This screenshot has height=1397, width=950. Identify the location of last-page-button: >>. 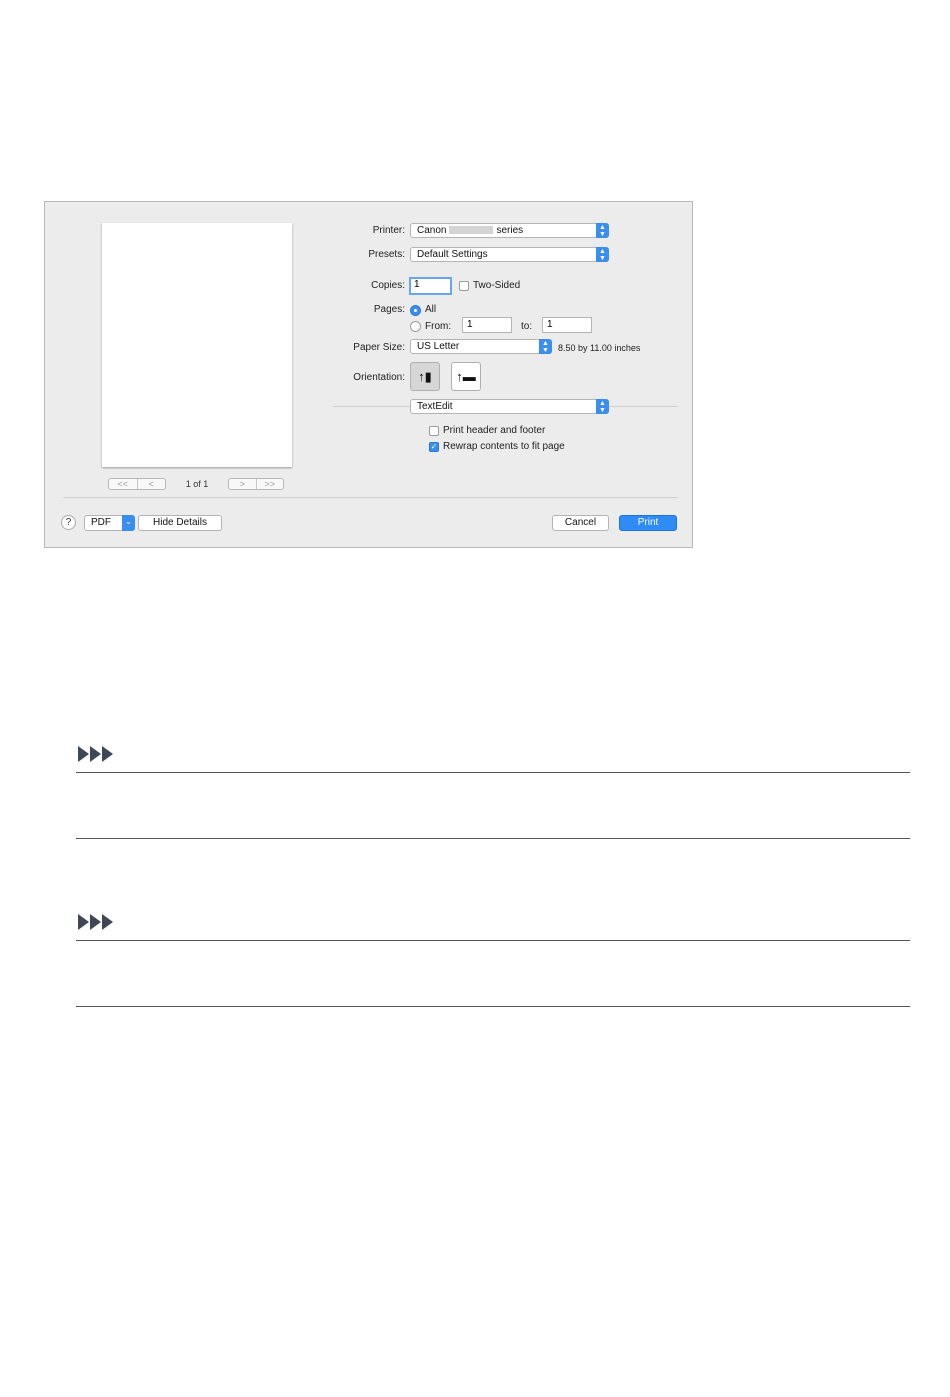
(269, 484).